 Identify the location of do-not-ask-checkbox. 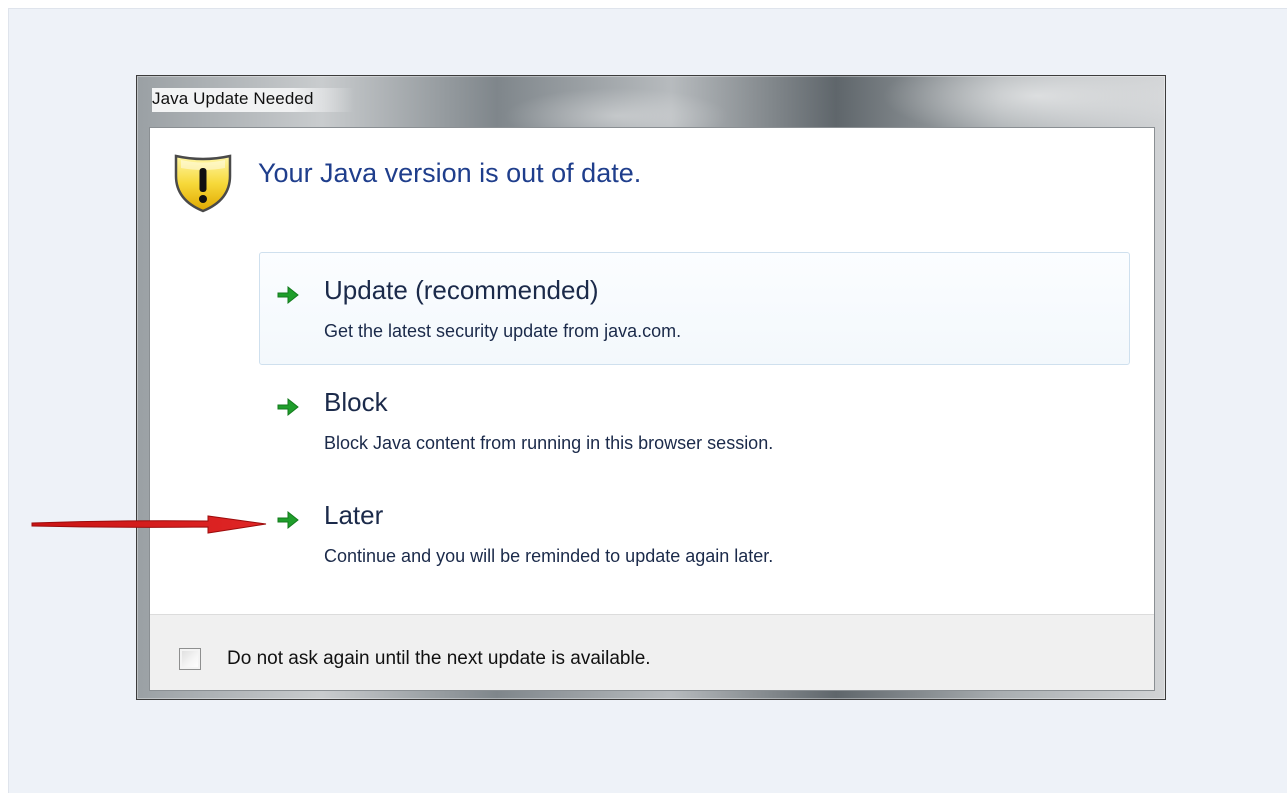
(190, 659).